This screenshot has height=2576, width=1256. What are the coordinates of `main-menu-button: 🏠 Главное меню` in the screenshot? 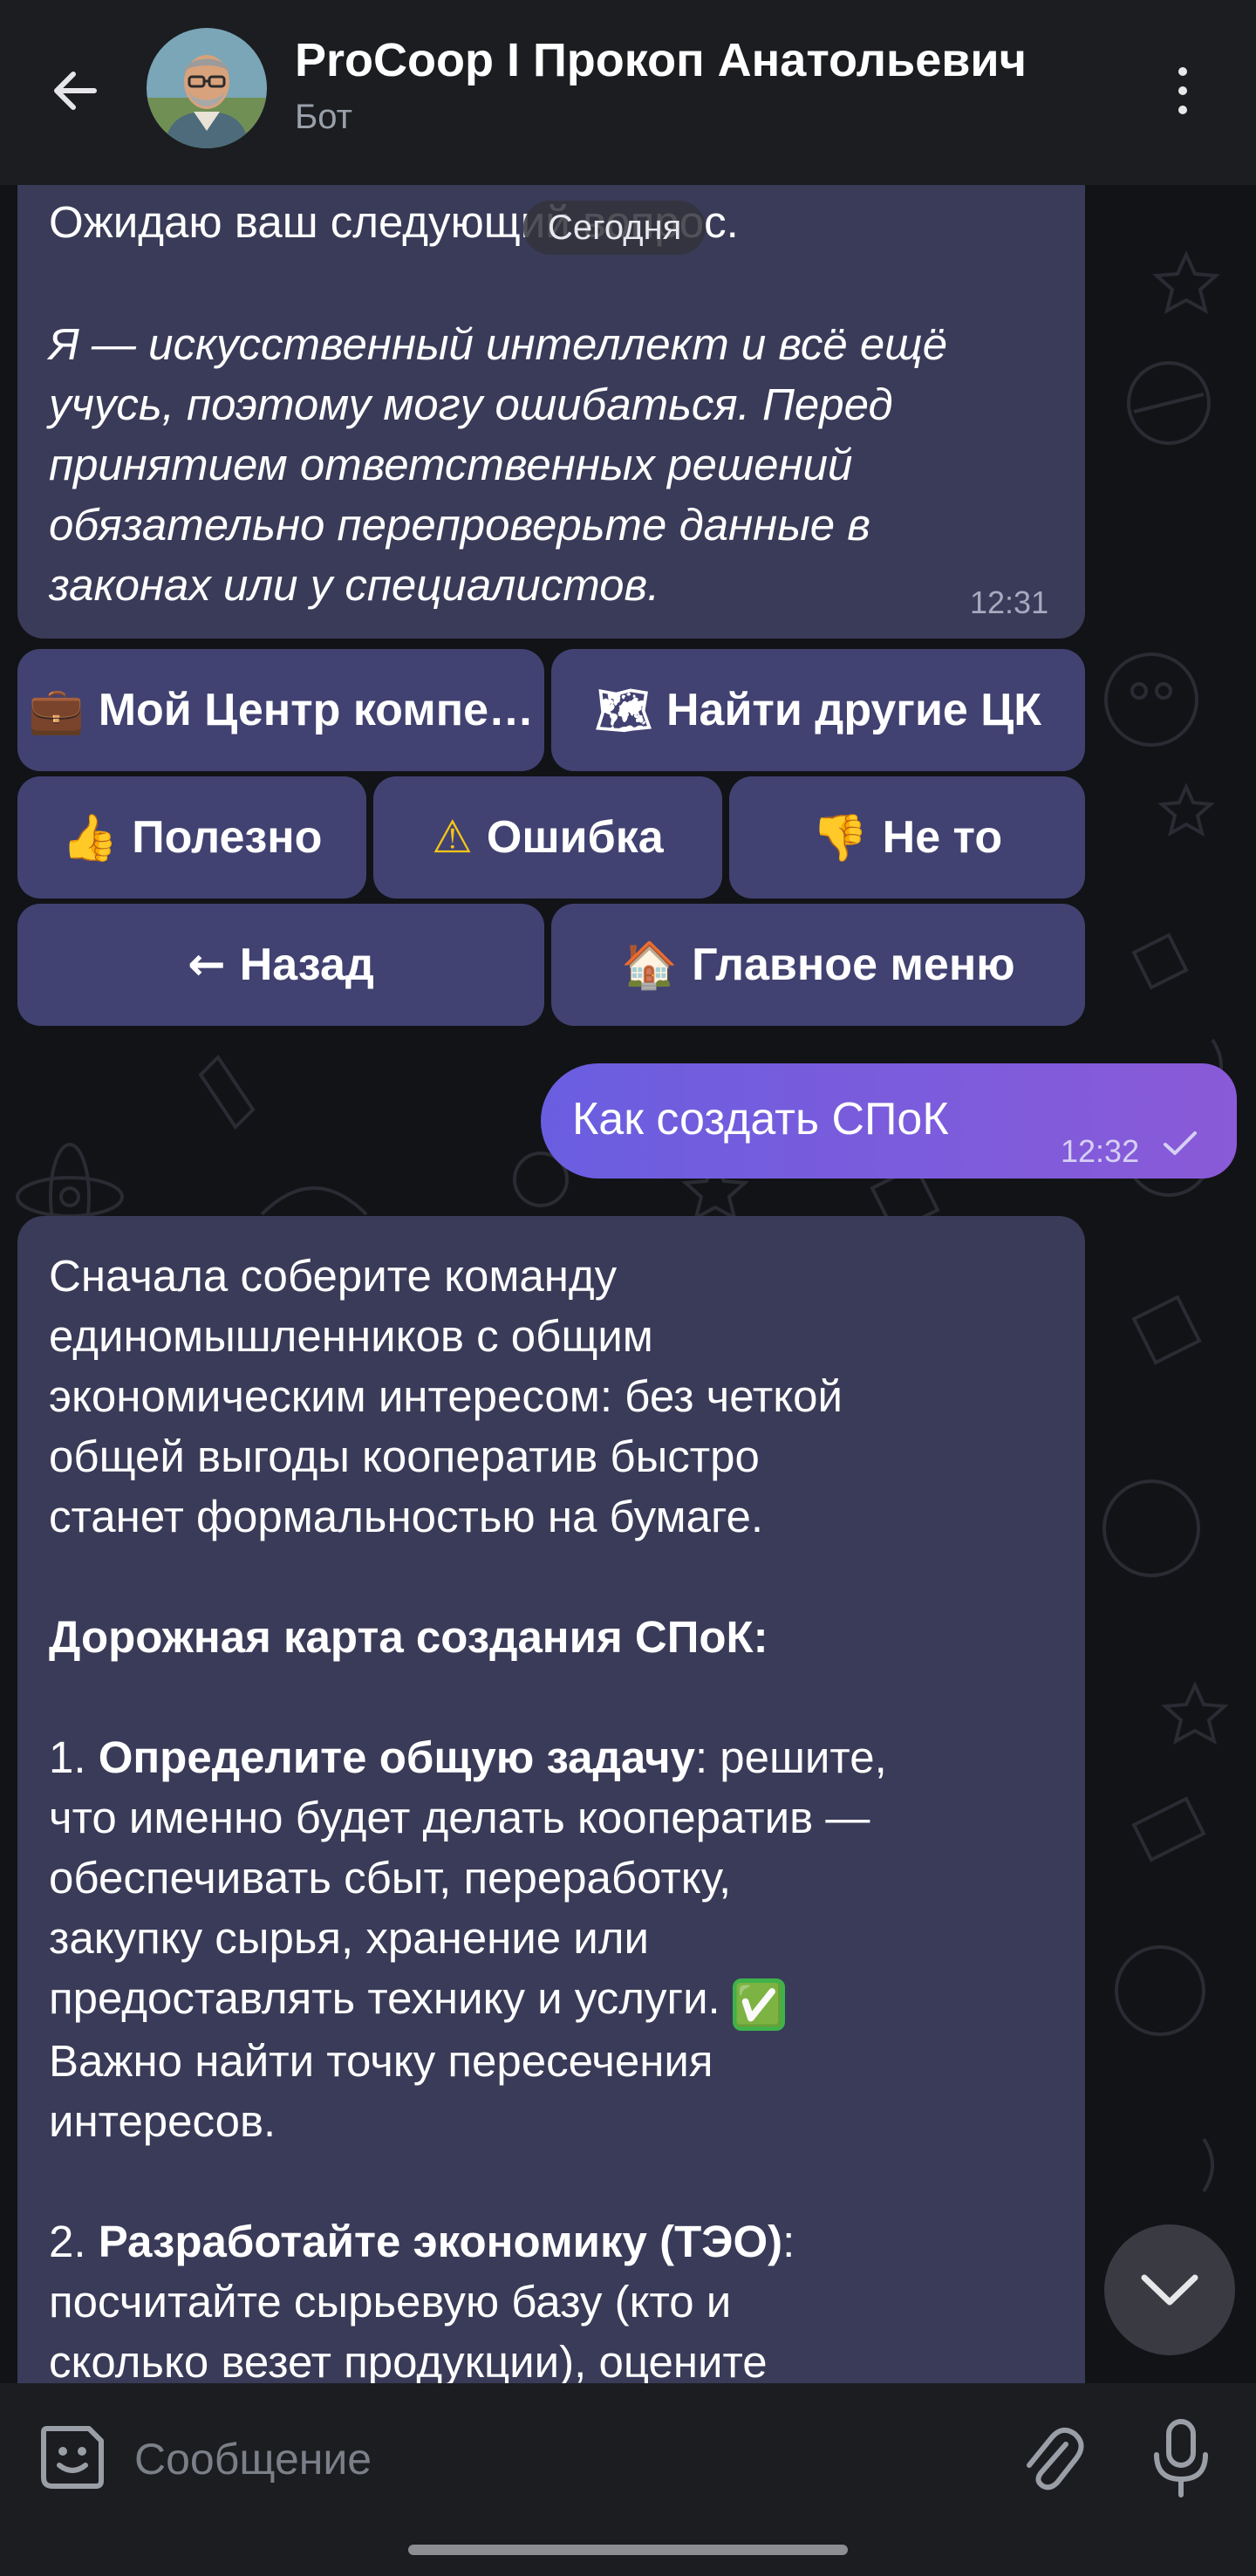 It's located at (818, 965).